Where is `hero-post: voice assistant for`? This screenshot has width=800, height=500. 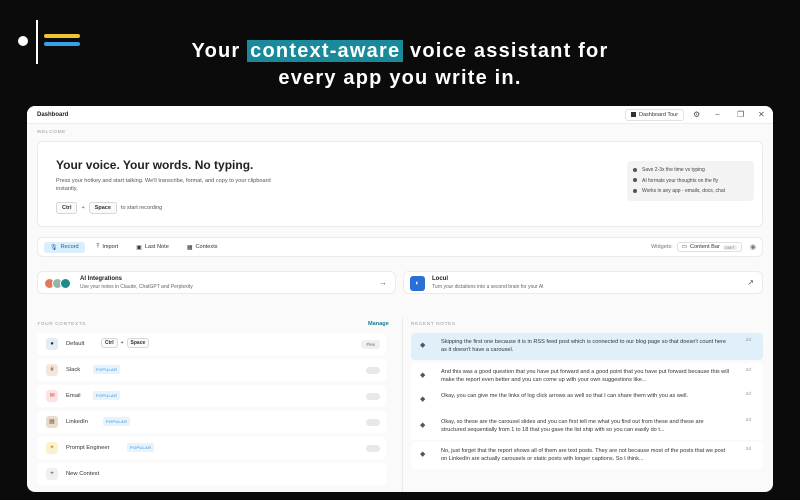
hero-post: voice assistant for is located at coordinates (506, 51).